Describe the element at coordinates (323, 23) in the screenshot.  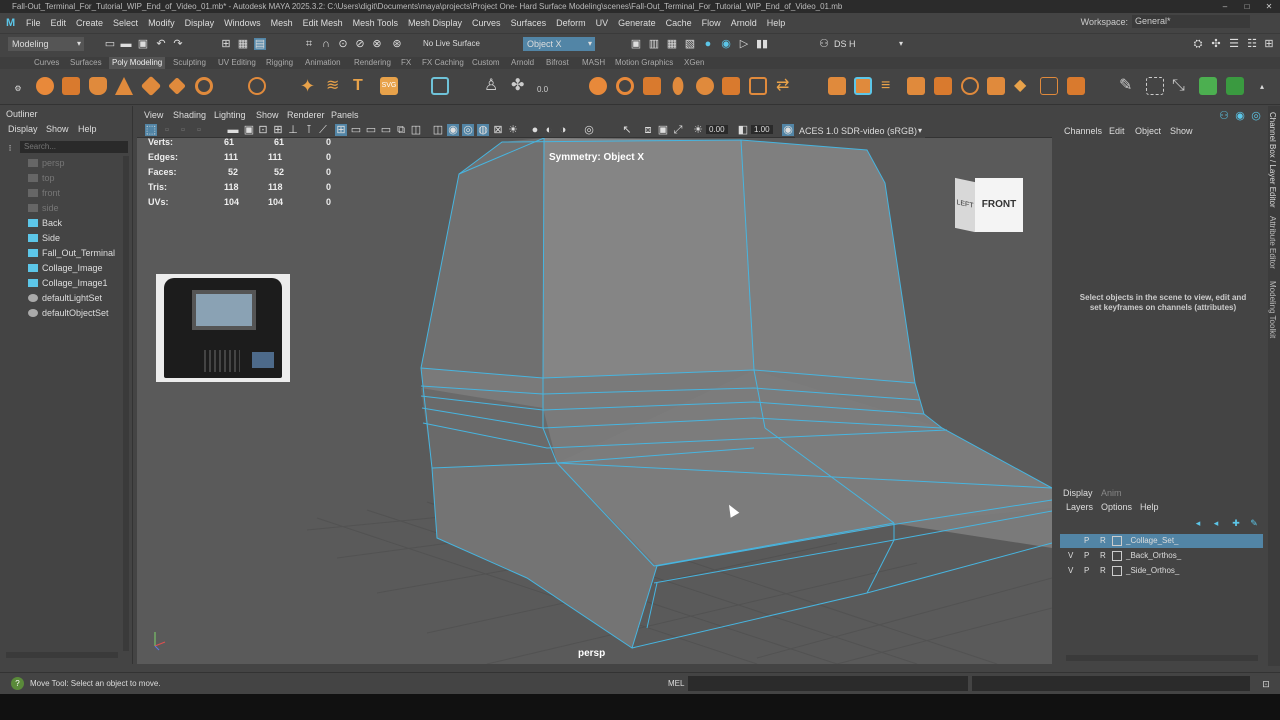
I see `menu-edit-mesh: Edit Mesh` at that location.